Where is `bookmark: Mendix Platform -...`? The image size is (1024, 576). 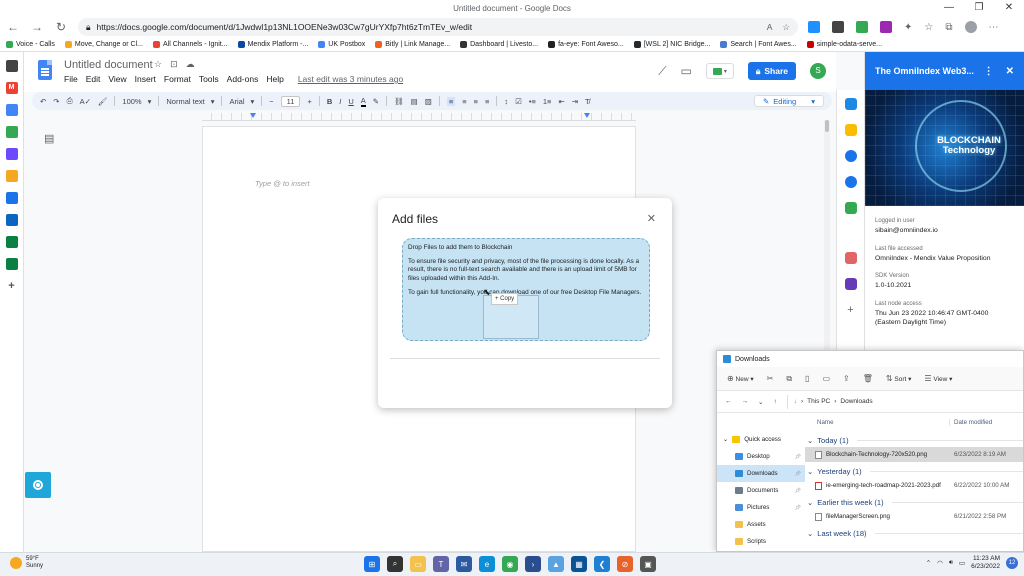 bookmark: Mendix Platform -... is located at coordinates (272, 44).